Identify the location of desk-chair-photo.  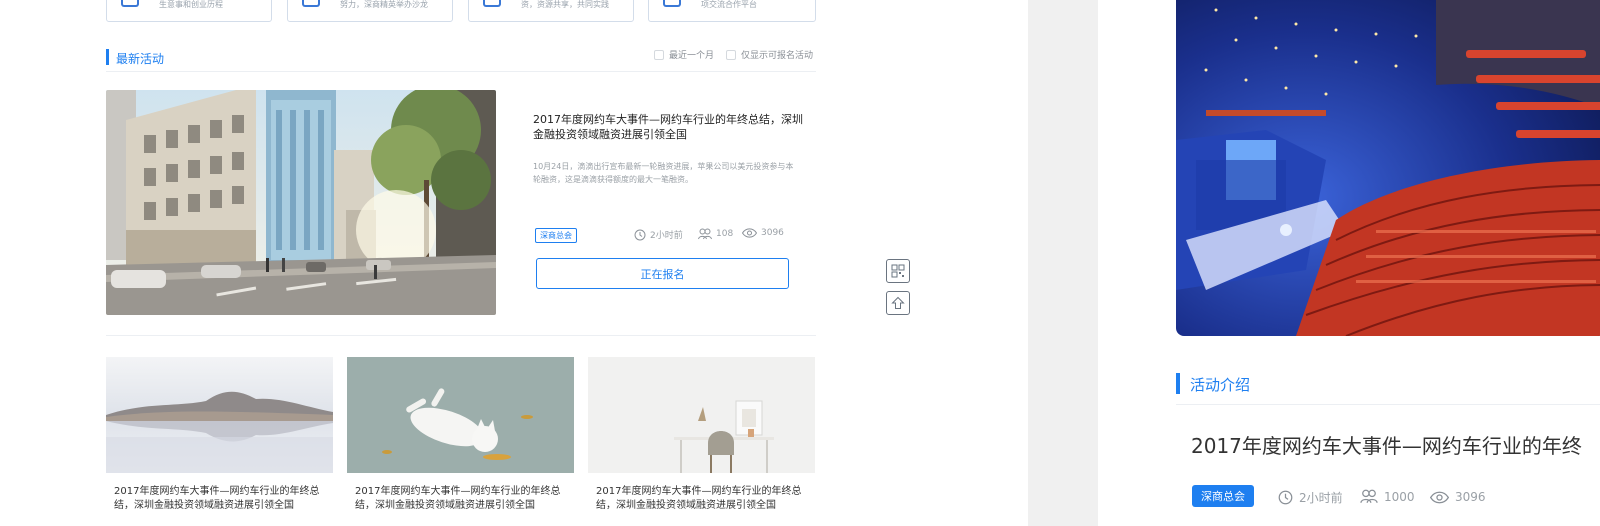
(701, 415).